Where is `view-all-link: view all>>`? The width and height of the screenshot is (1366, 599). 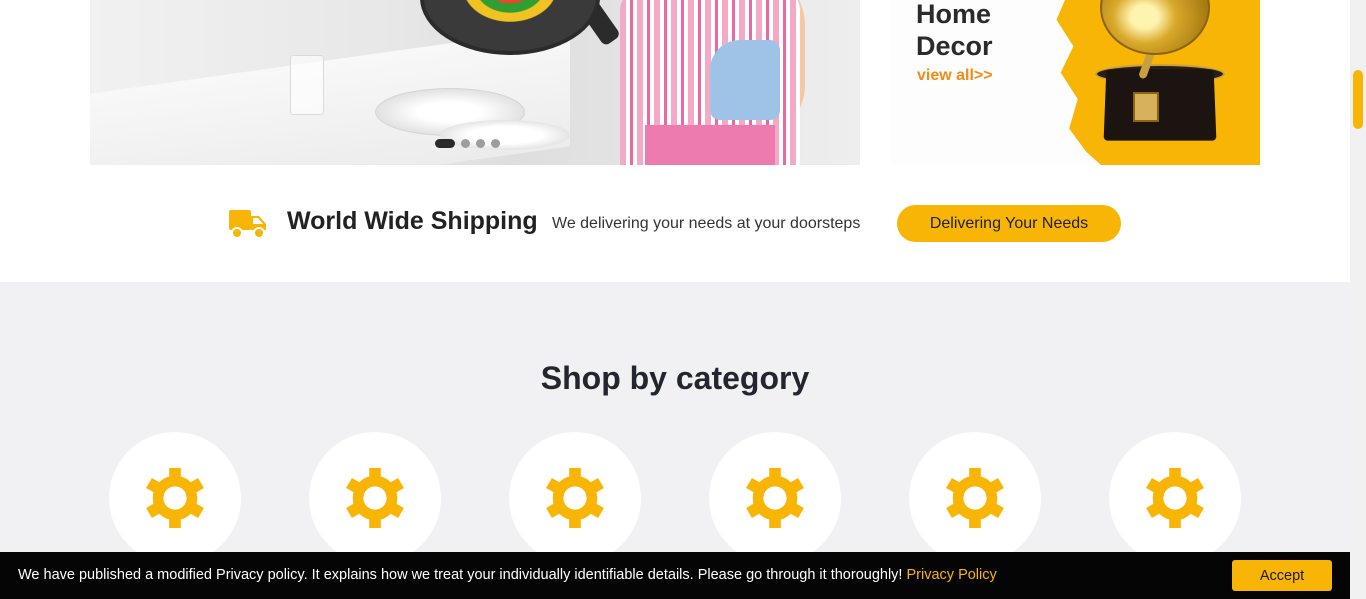 view-all-link: view all>> is located at coordinates (955, 76).